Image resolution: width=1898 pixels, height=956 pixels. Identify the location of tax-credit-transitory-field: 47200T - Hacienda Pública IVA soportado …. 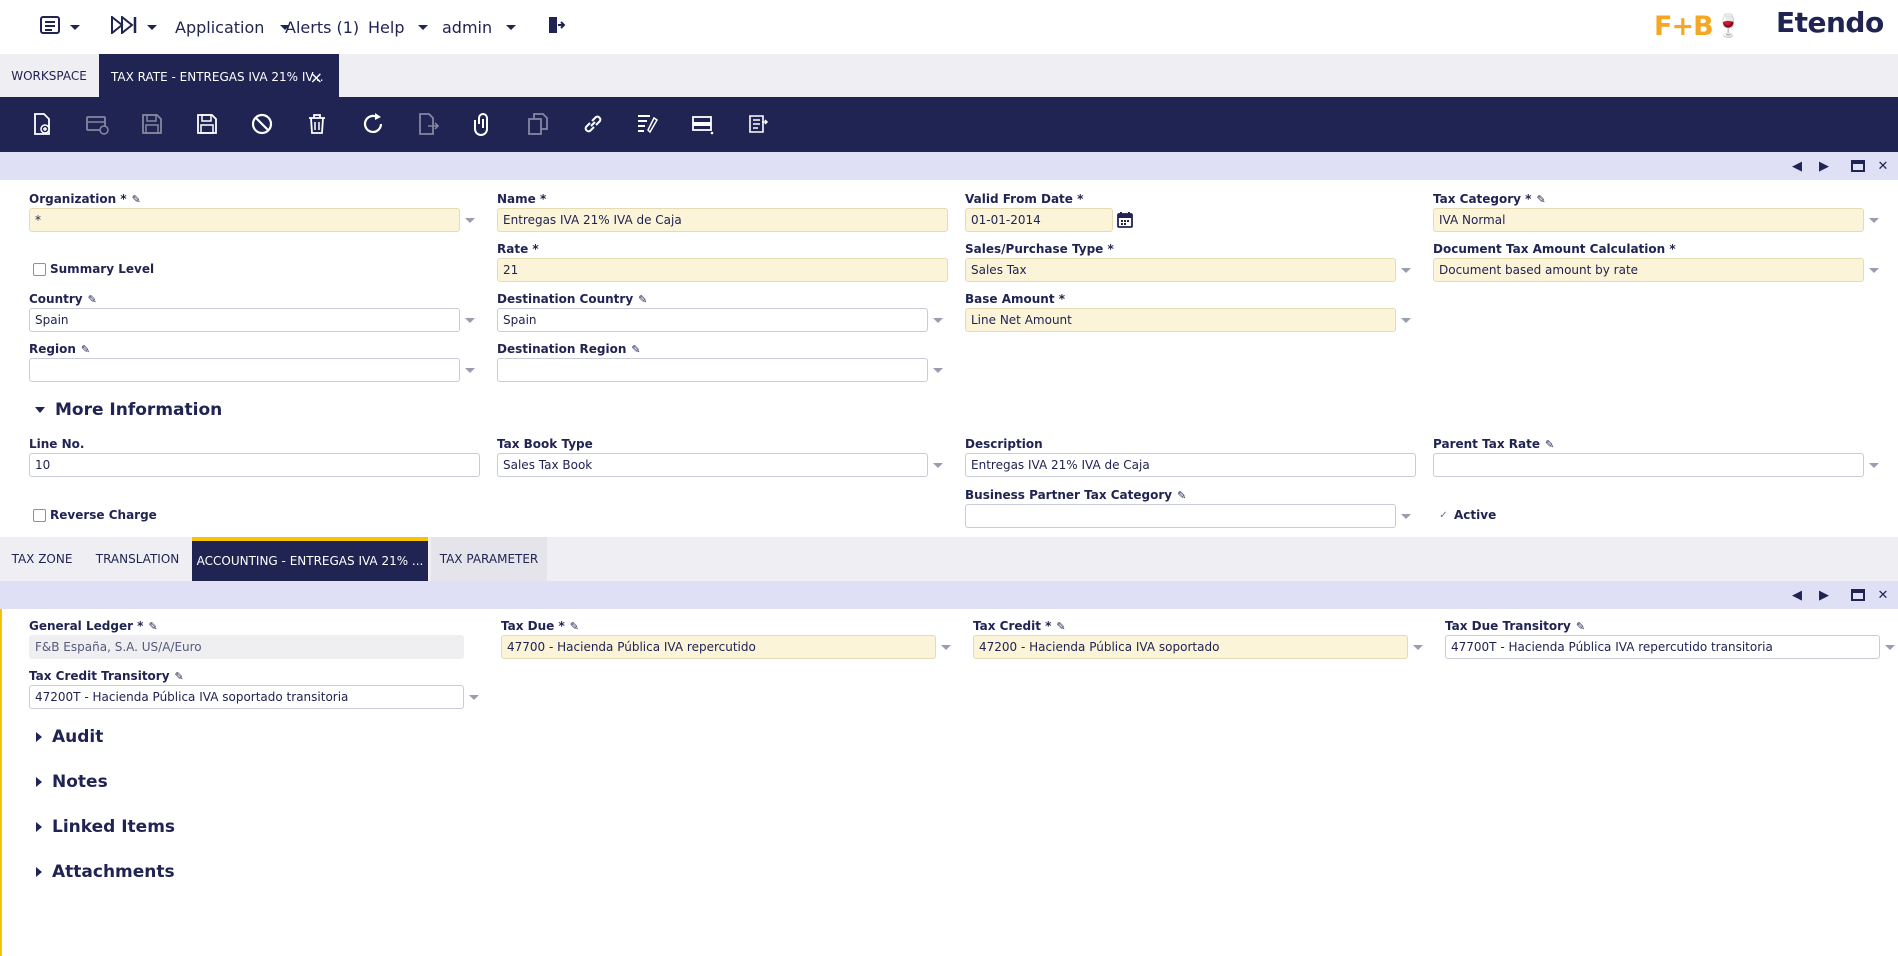
(246, 697).